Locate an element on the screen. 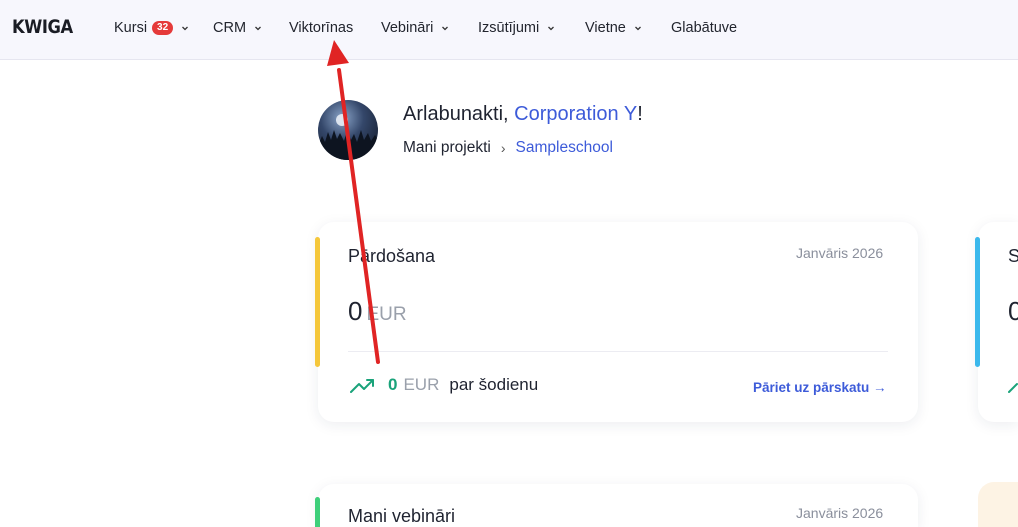  nav-item-vebinari: Vebināri is located at coordinates (415, 28).